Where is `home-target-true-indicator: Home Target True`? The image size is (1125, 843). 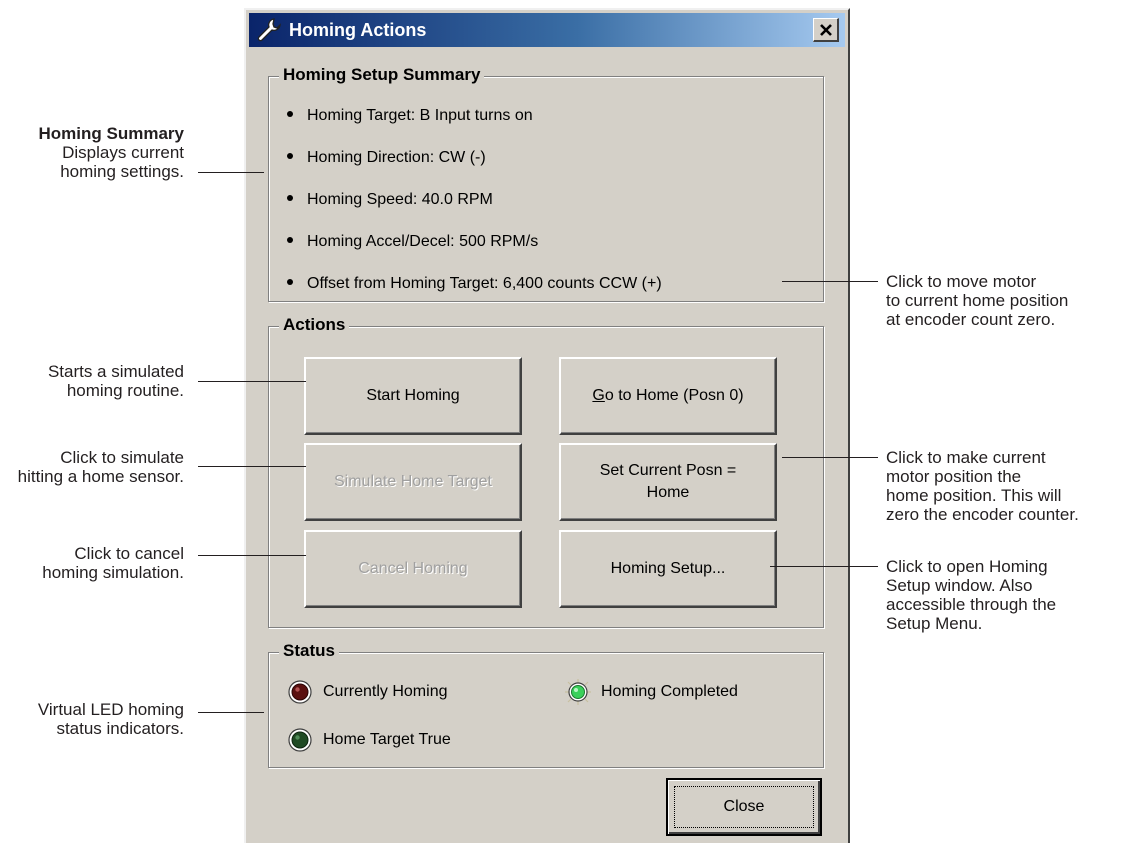
home-target-true-indicator: Home Target True is located at coordinates (369, 740).